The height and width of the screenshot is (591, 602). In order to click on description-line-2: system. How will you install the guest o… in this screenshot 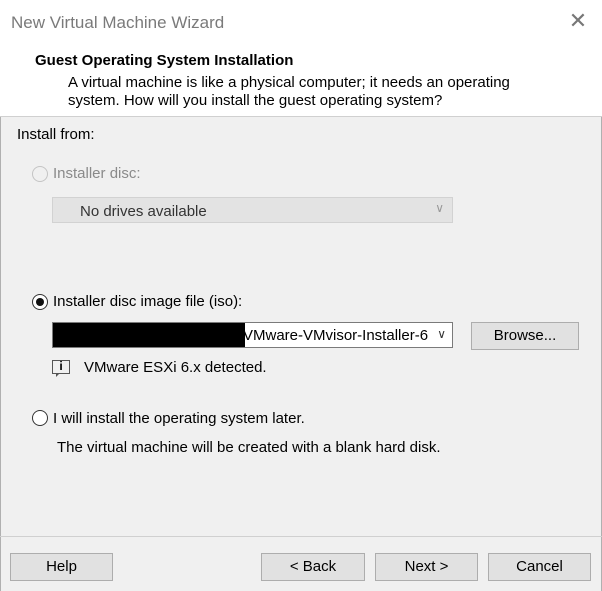, I will do `click(255, 100)`.